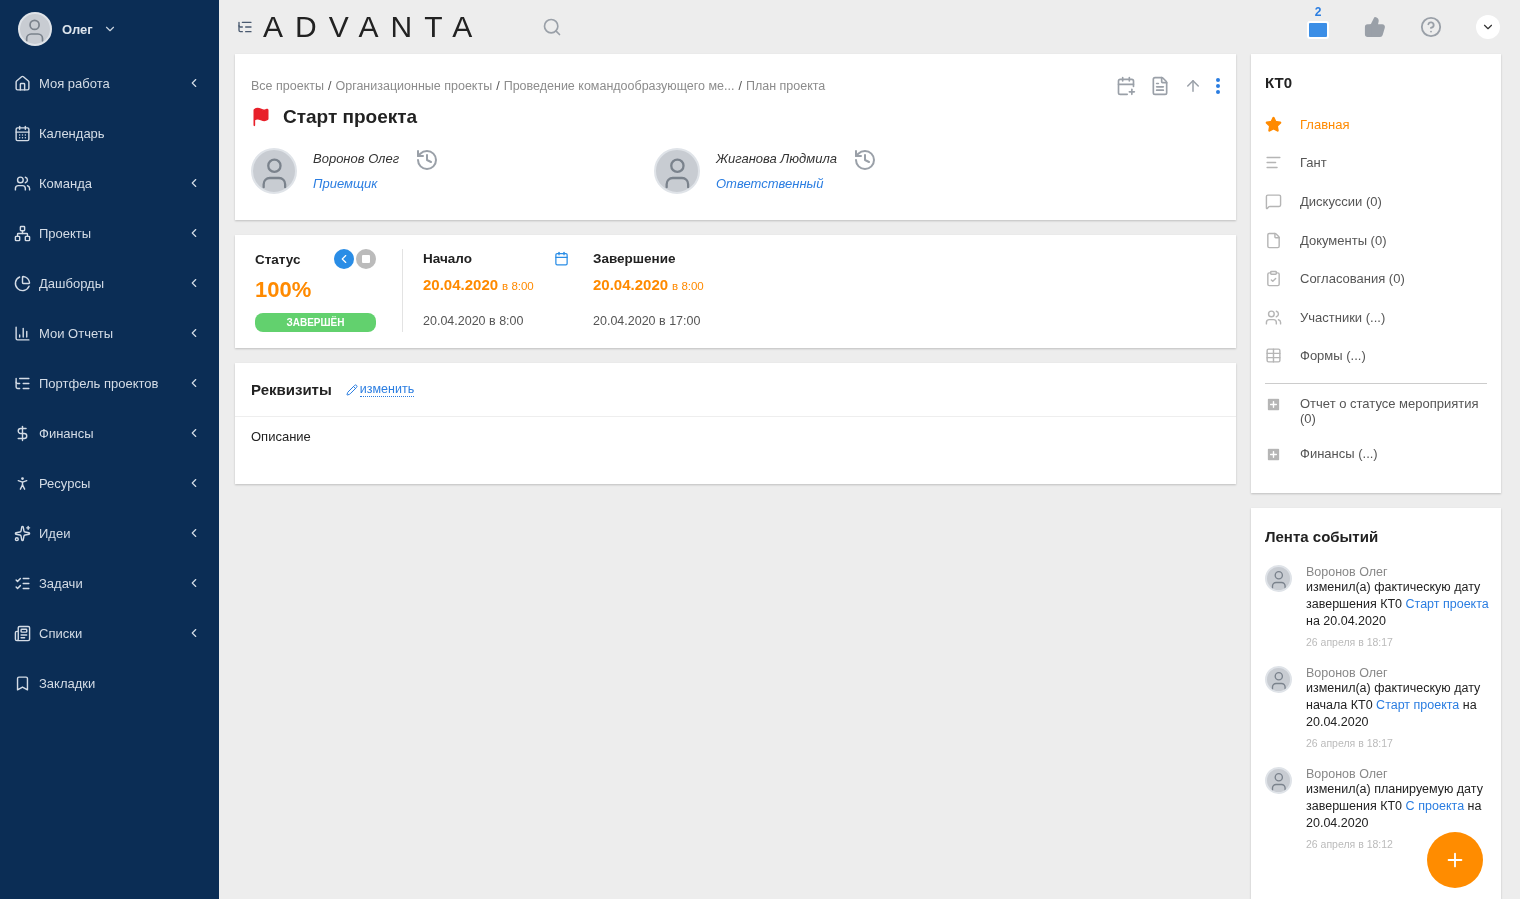 The width and height of the screenshot is (1520, 899). I want to click on mail-button: 2, so click(1318, 24).